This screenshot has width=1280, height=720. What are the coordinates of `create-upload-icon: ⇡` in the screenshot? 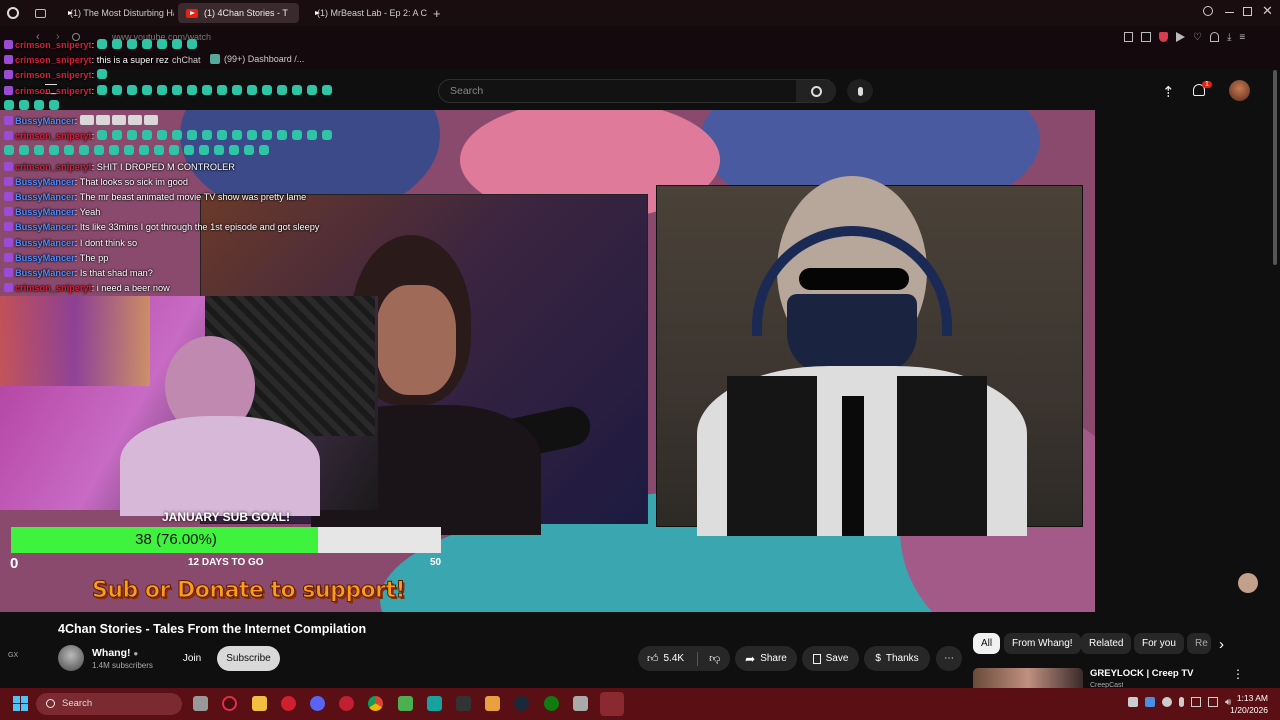 It's located at (1168, 92).